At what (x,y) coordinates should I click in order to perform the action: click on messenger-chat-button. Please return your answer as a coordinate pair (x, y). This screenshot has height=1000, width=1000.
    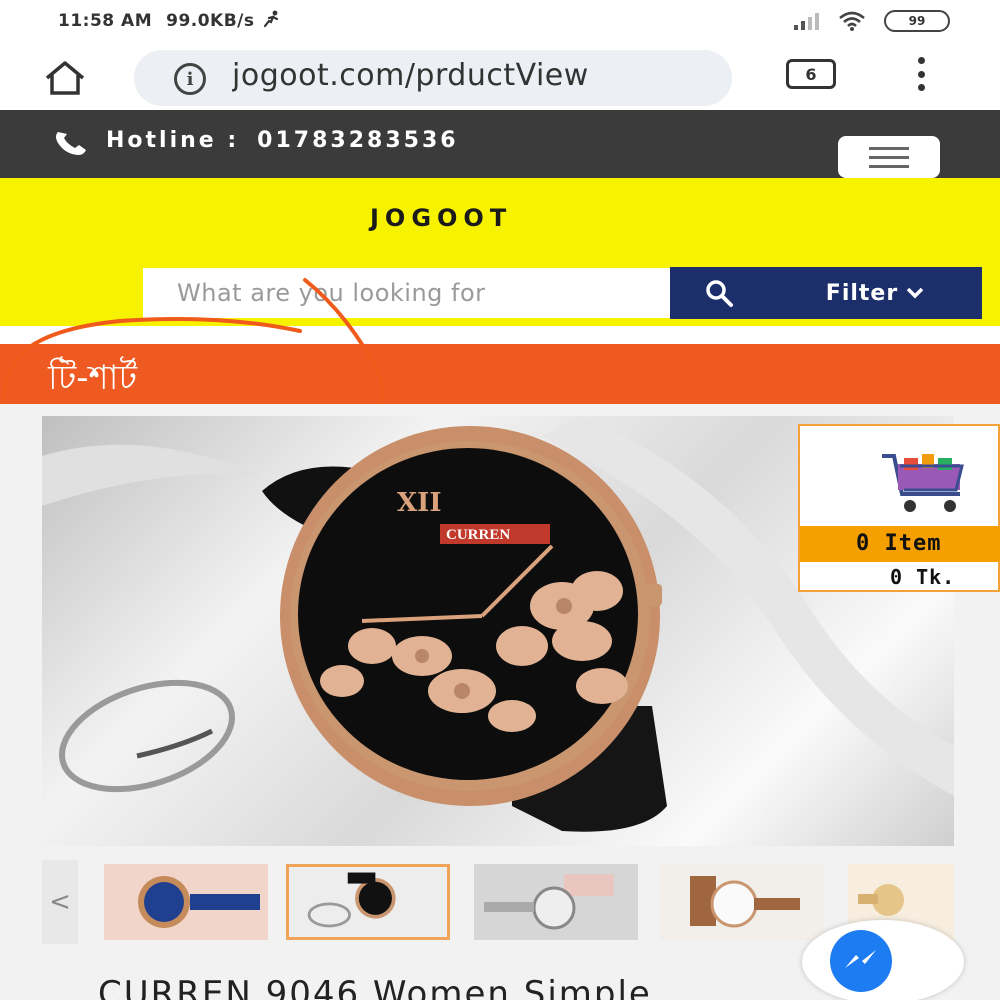
    Looking at the image, I should click on (883, 960).